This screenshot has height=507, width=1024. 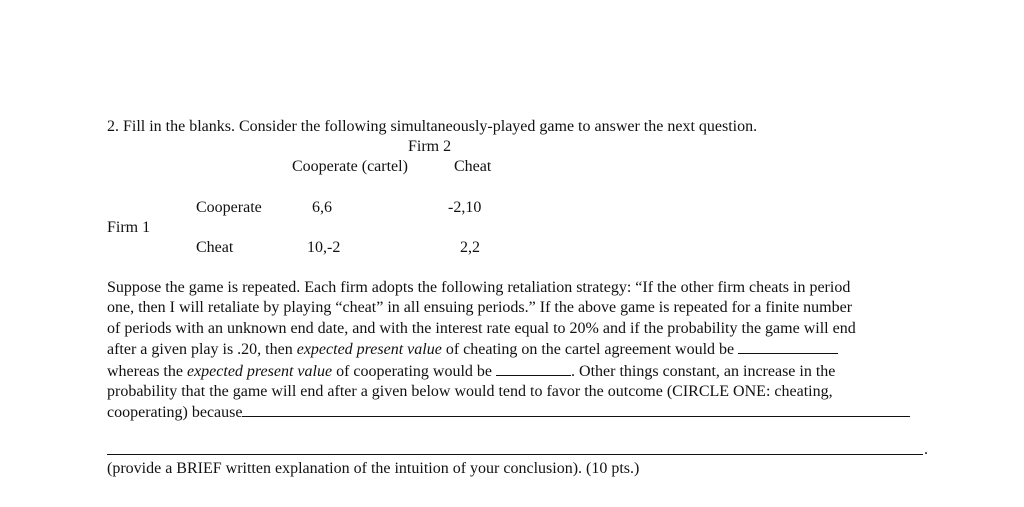 What do you see at coordinates (322, 207) in the screenshot?
I see `payoff-cell: 6,6` at bounding box center [322, 207].